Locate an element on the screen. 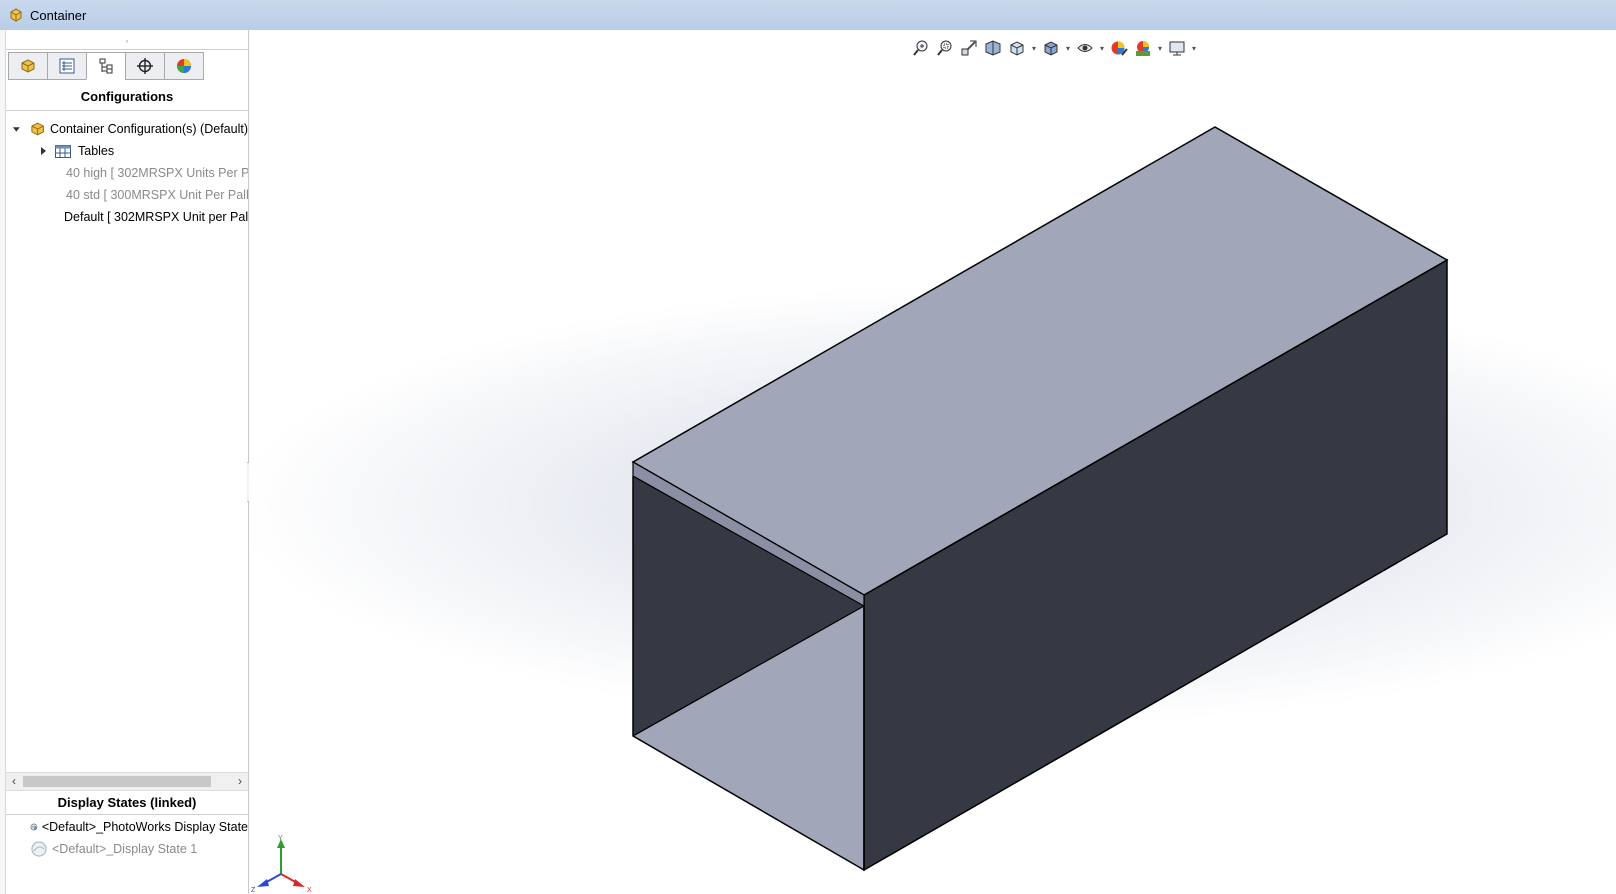  tab-property-manager is located at coordinates (67, 66).